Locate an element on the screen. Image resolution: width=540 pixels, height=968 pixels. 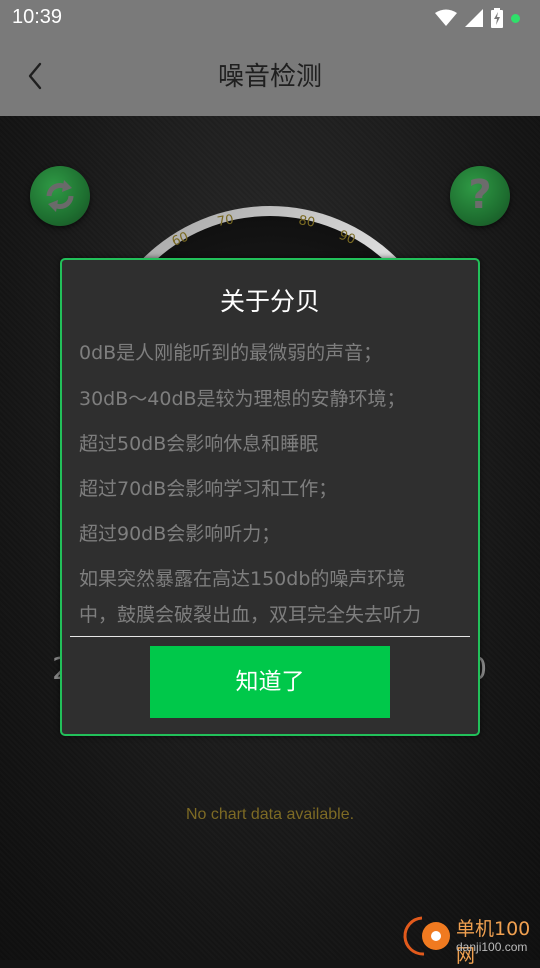
status-icons is located at coordinates (477, 18).